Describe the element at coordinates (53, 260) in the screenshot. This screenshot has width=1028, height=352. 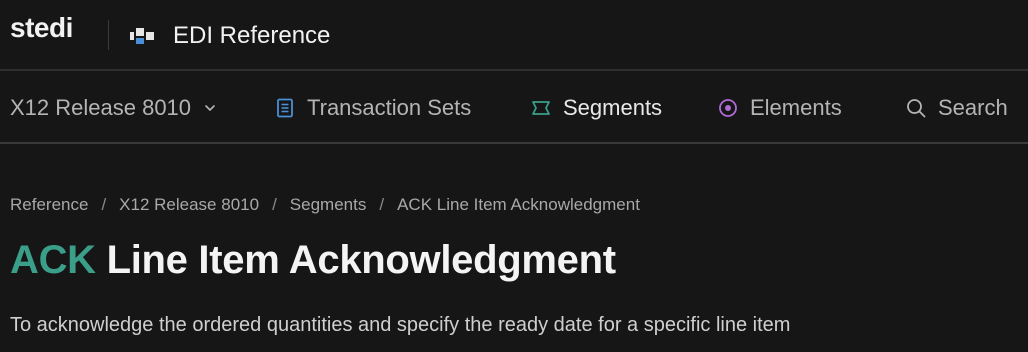
I see `segment-code: ACK` at that location.